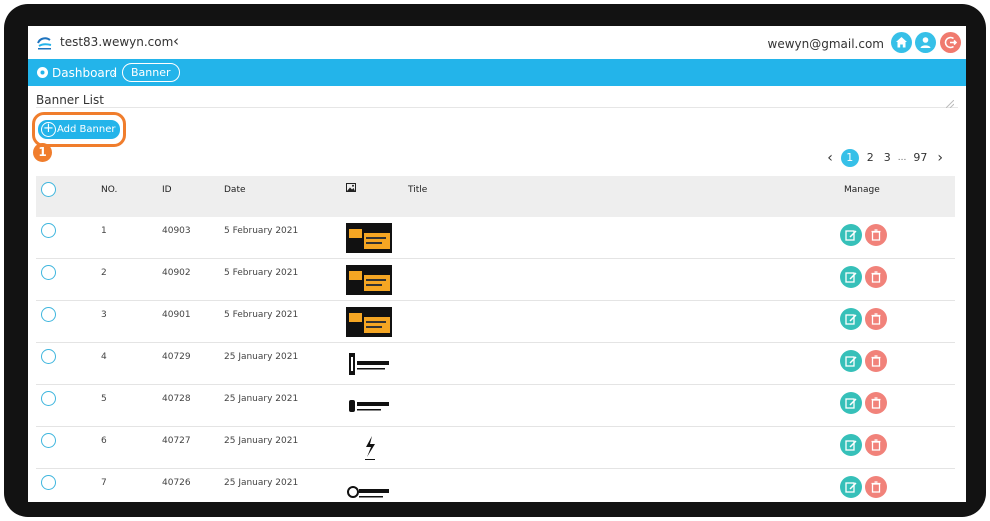 This screenshot has height=521, width=990. I want to click on table-row: 1 40903 5 February 2021, so click(495, 238).